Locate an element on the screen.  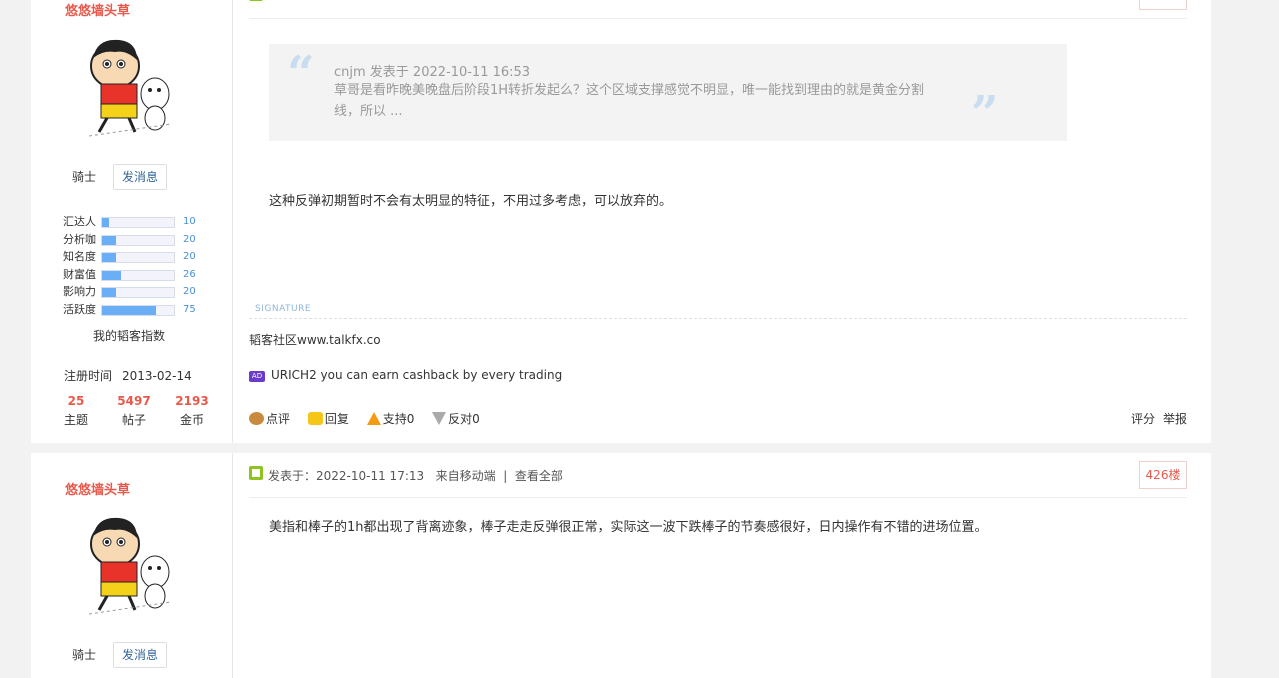
post-header is located at coordinates (718, 9).